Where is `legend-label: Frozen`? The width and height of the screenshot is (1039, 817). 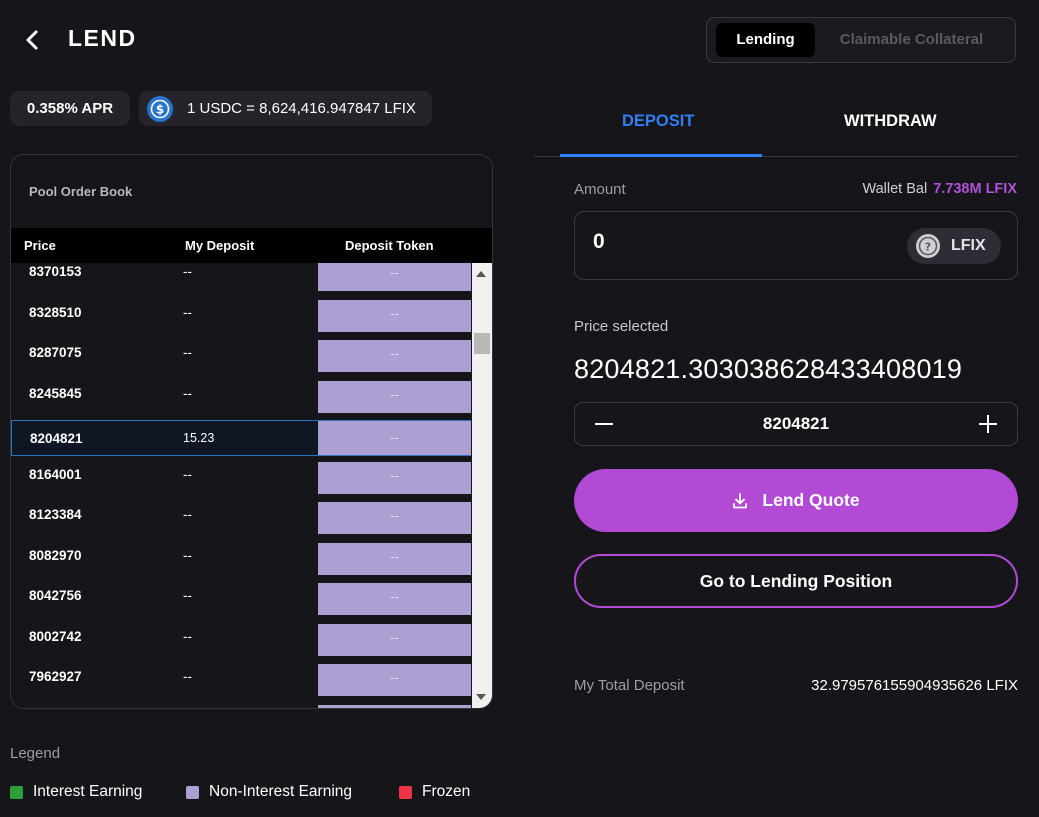 legend-label: Frozen is located at coordinates (446, 791).